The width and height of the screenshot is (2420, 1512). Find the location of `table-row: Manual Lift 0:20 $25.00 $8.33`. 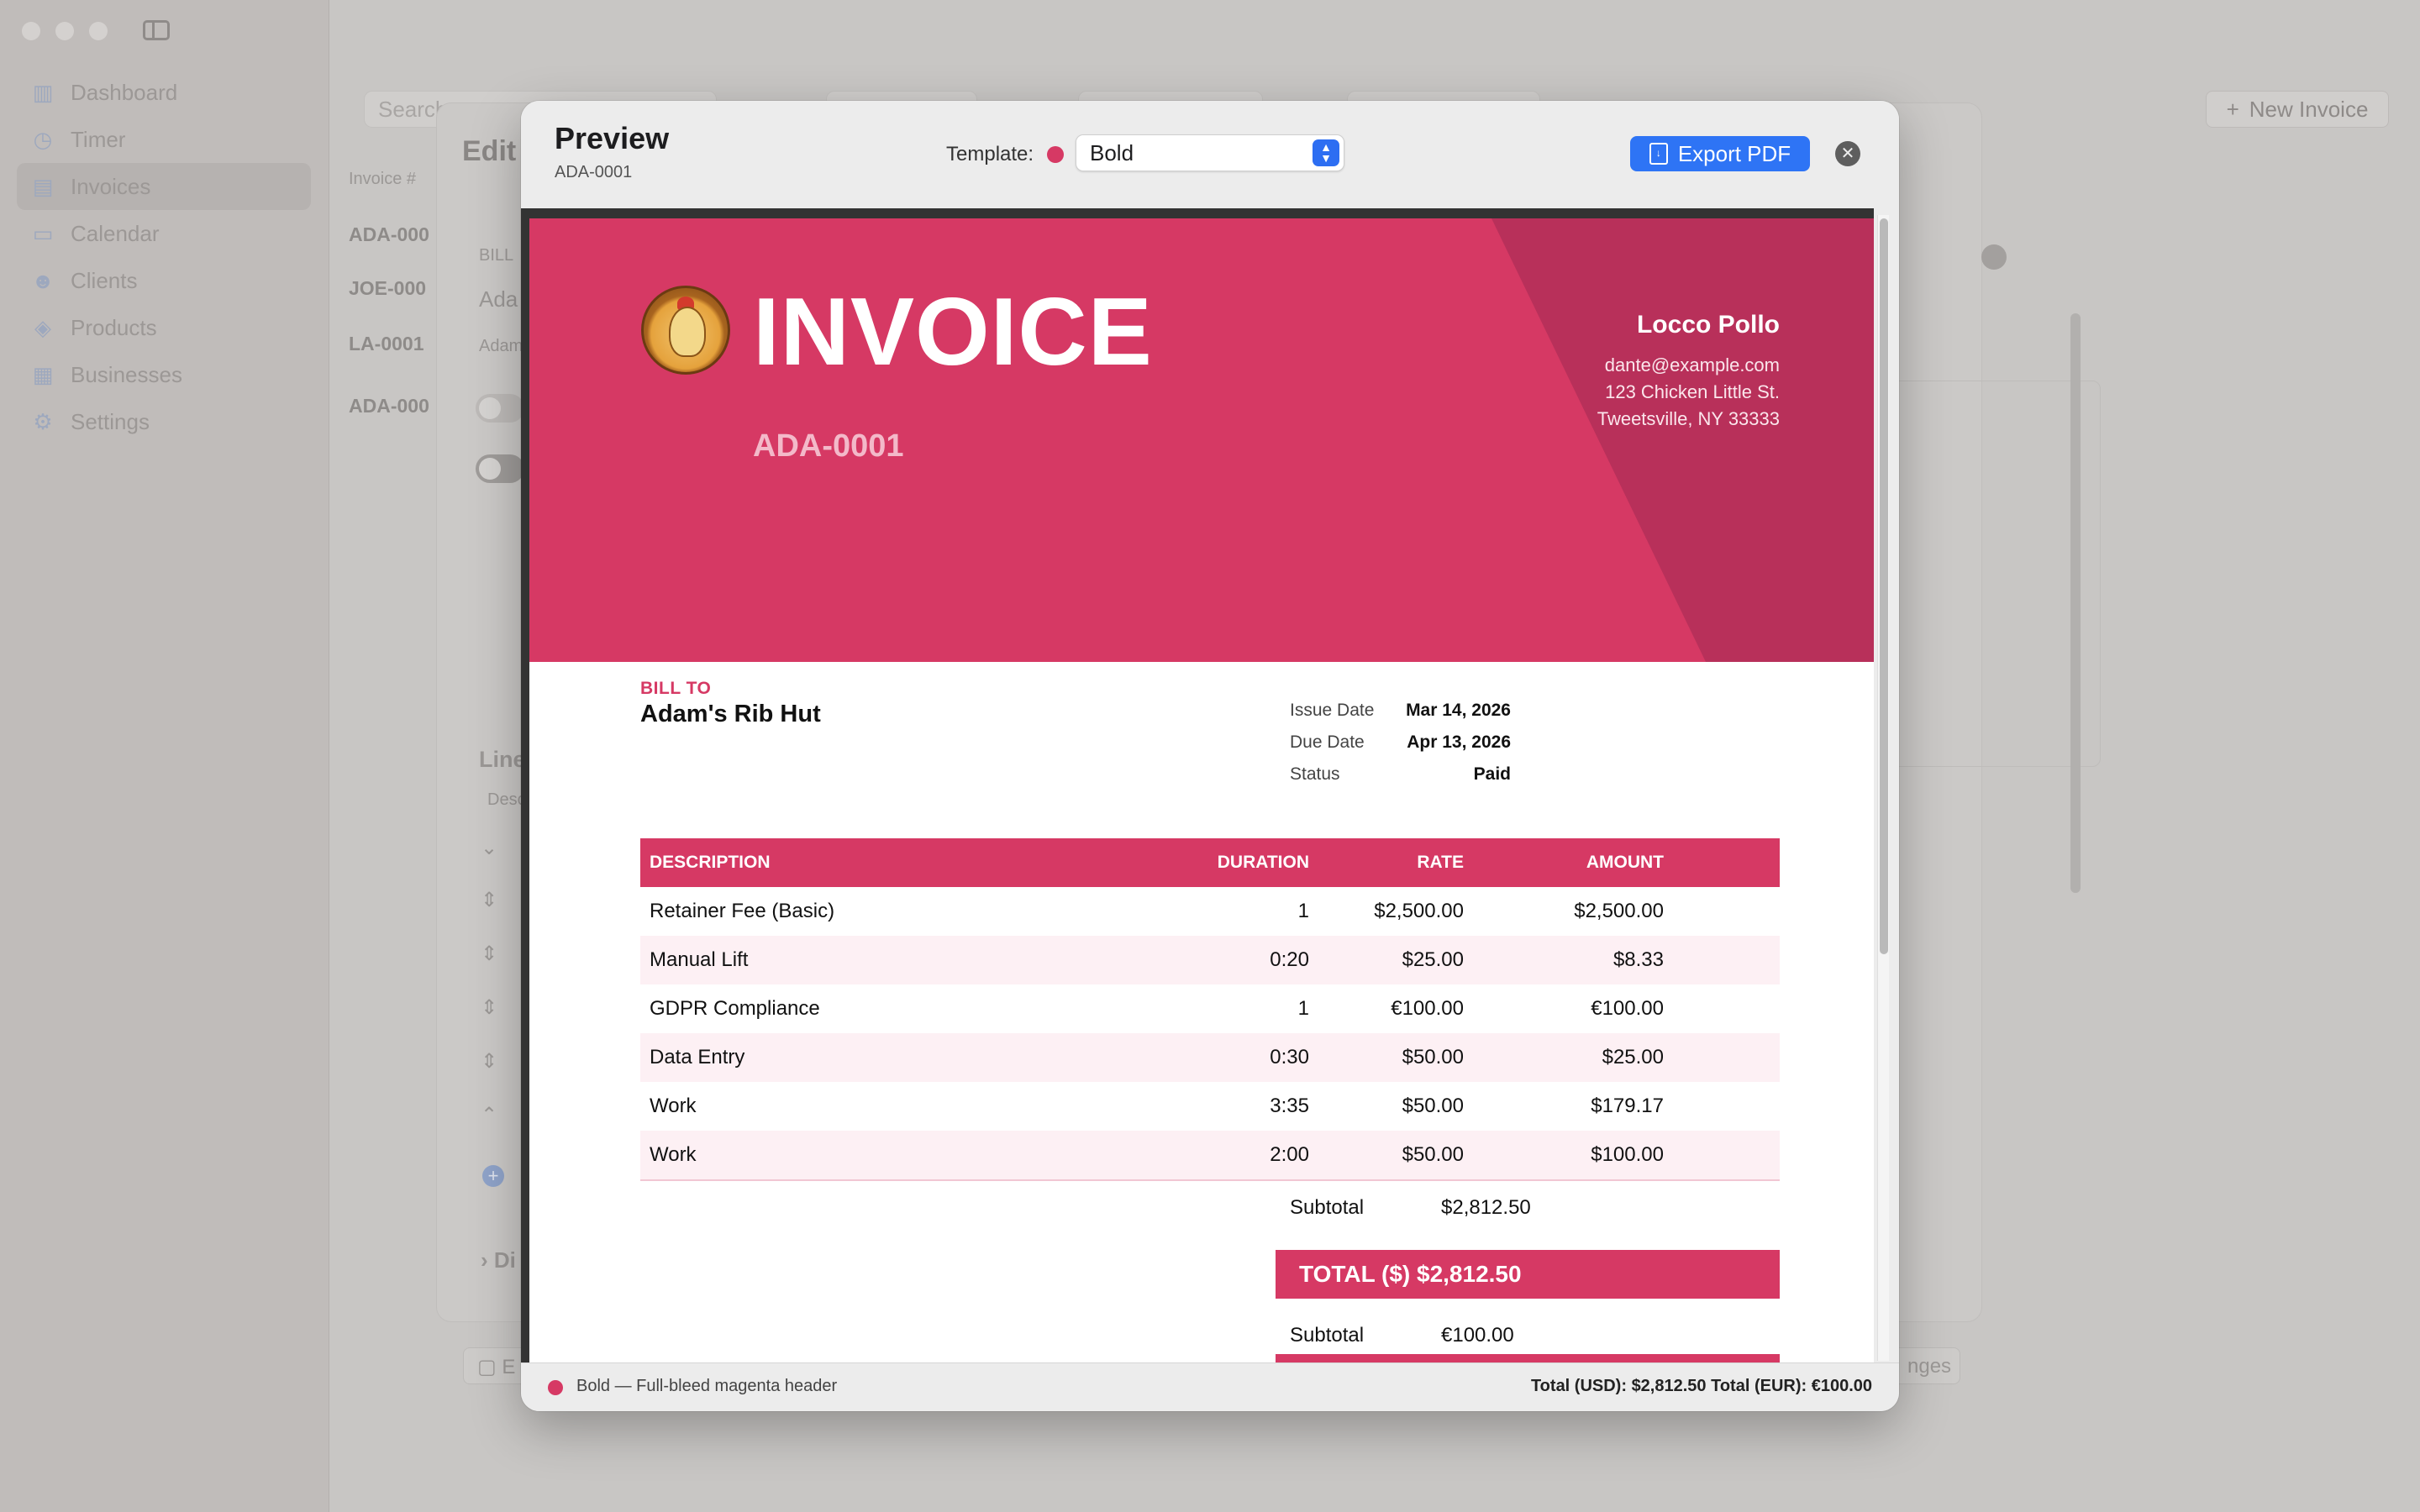

table-row: Manual Lift 0:20 $25.00 $8.33 is located at coordinates (1210, 960).